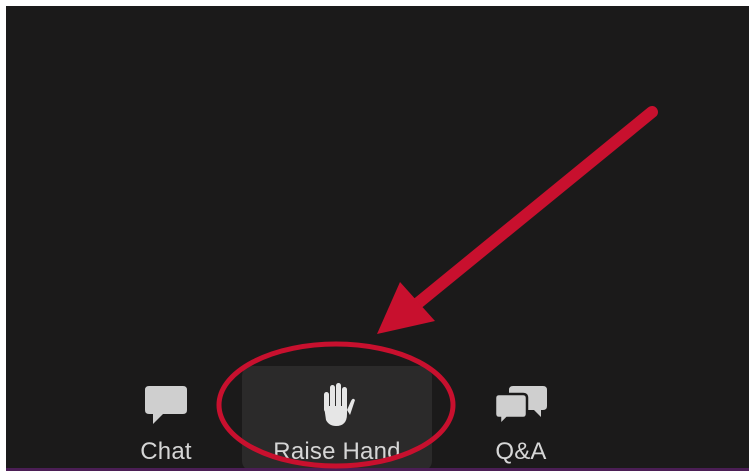 The height and width of the screenshot is (475, 755). What do you see at coordinates (166, 451) in the screenshot?
I see `chat-label: Chat` at bounding box center [166, 451].